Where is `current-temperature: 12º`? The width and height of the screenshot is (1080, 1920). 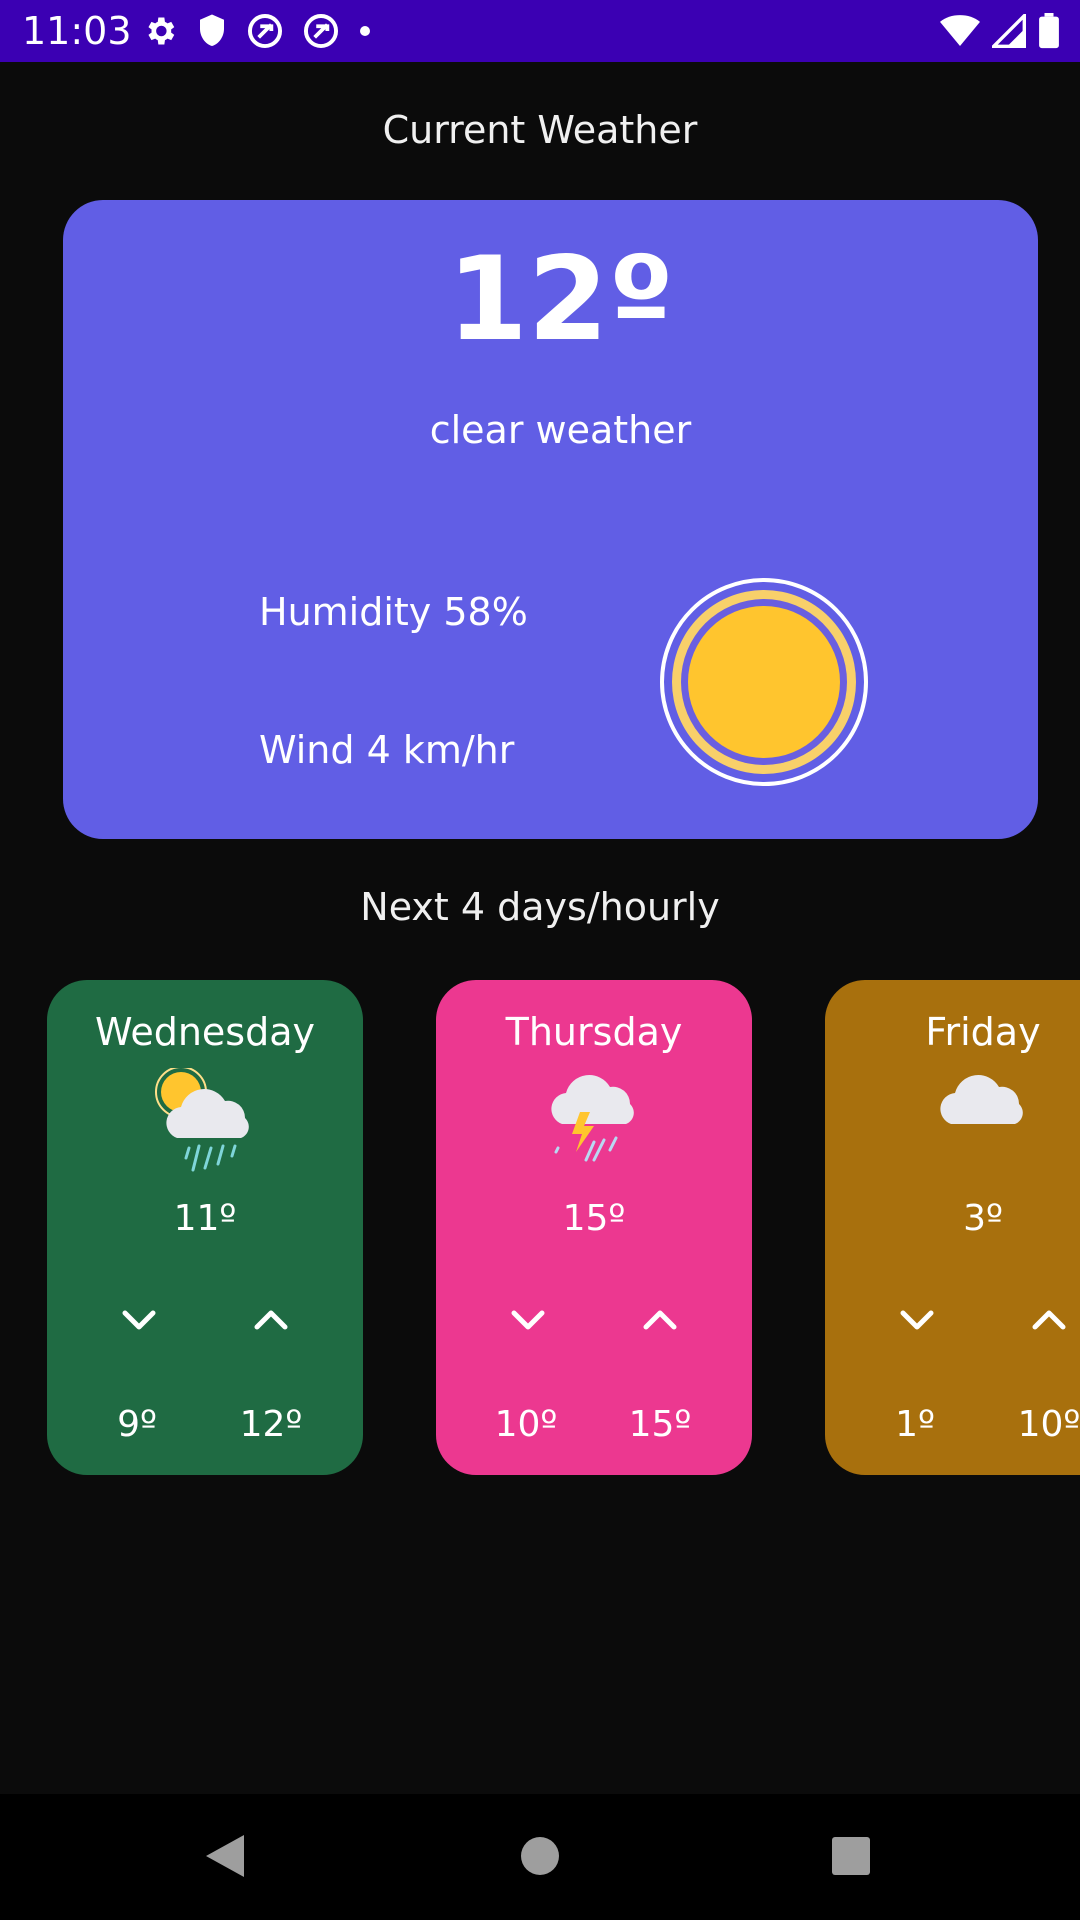
current-temperature: 12º is located at coordinates (560, 299).